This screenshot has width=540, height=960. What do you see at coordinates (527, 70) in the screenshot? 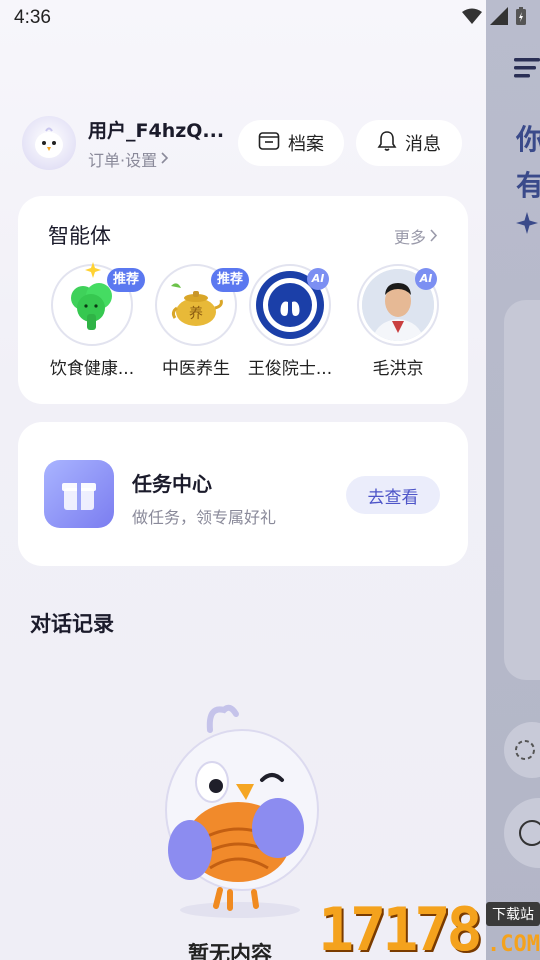
I see `menu-icon` at bounding box center [527, 70].